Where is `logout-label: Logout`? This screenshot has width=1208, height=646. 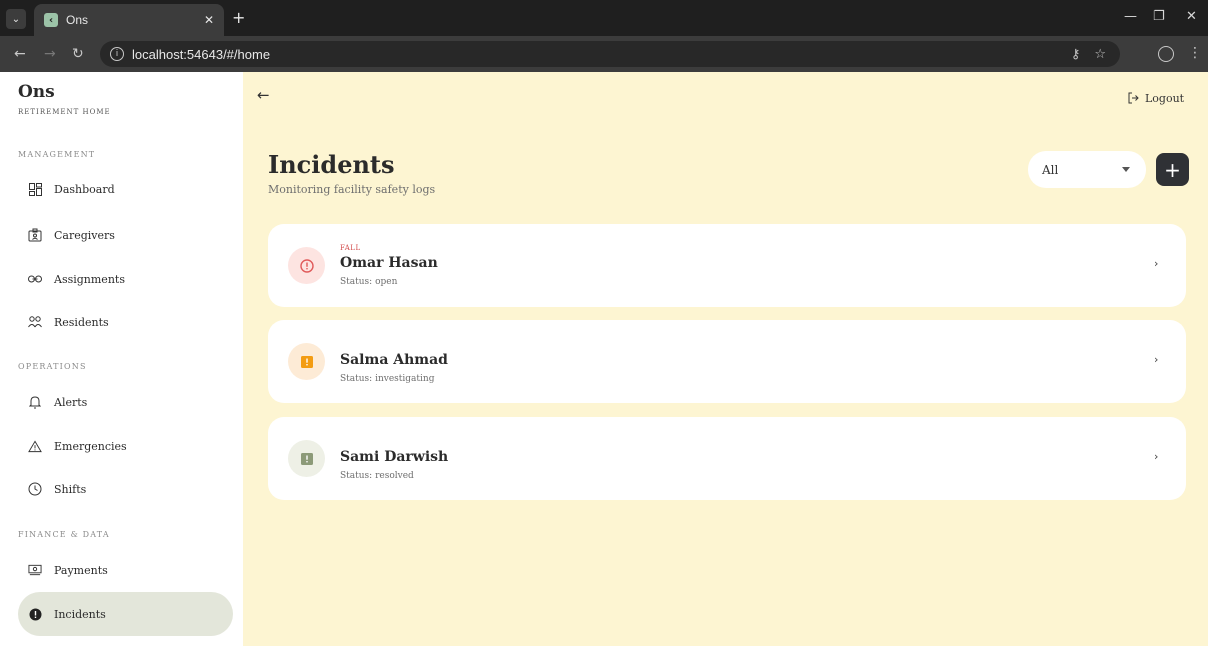
logout-label: Logout is located at coordinates (1165, 98).